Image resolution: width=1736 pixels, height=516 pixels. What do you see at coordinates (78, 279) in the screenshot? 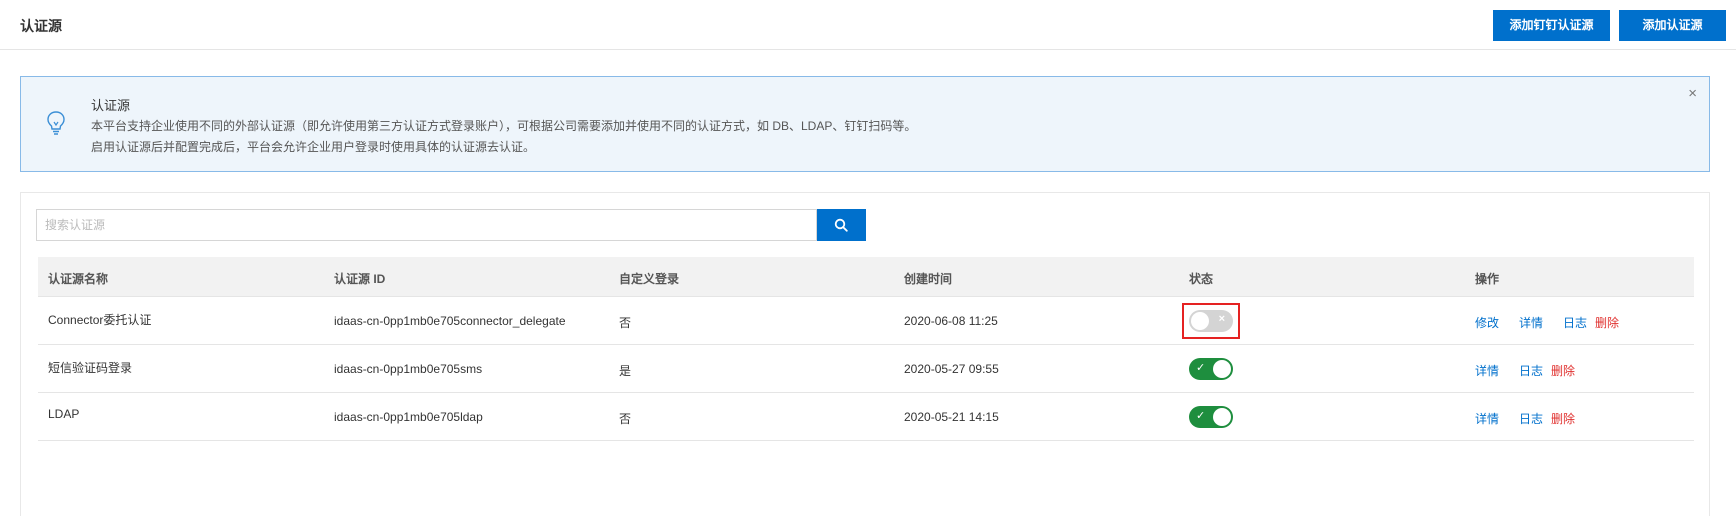
I see `column-header-name: 认证源名称` at bounding box center [78, 279].